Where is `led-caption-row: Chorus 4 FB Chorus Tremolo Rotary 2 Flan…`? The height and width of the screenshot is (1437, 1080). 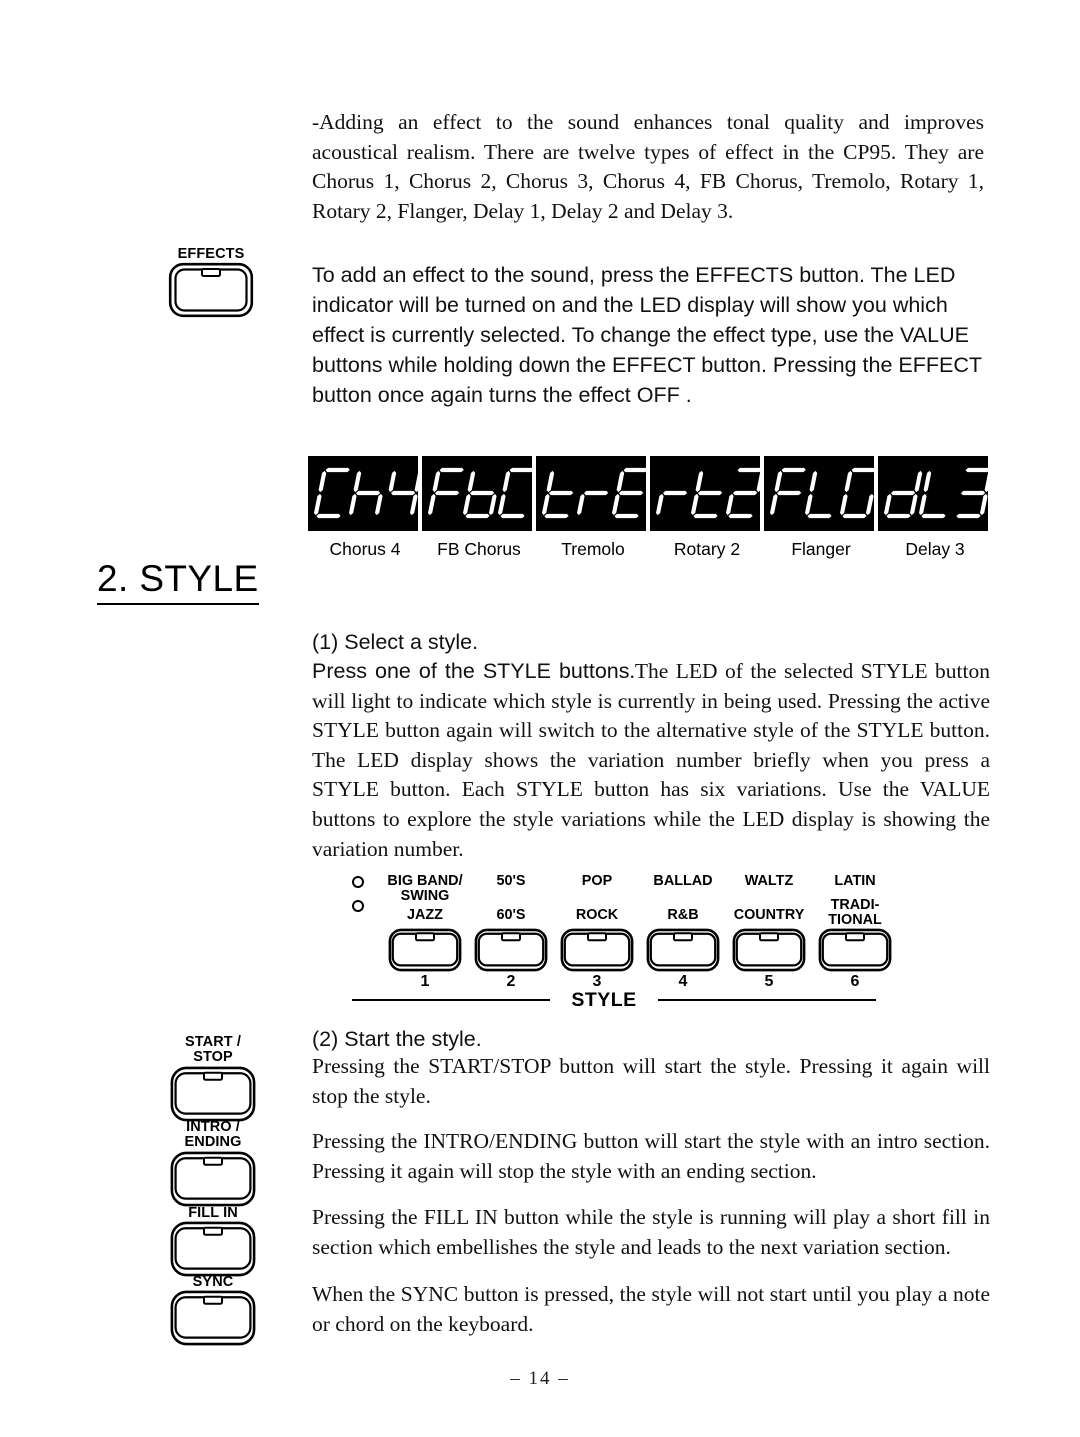 led-caption-row: Chorus 4 FB Chorus Tremolo Rotary 2 Flan… is located at coordinates (650, 549).